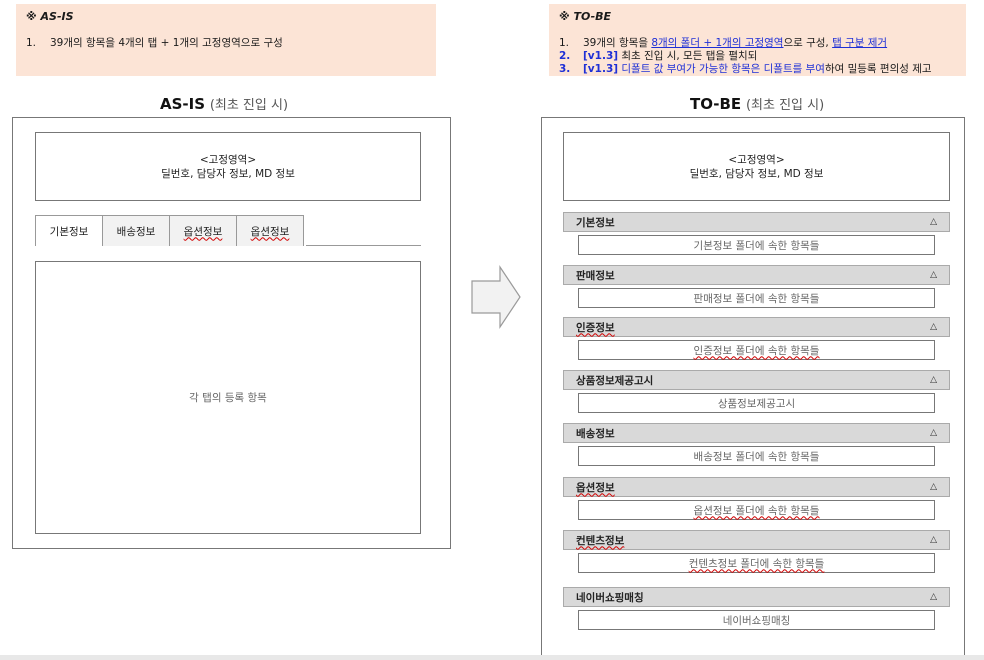 This screenshot has width=984, height=660. What do you see at coordinates (756, 597) in the screenshot?
I see `folder-header: 네이버쇼핑매칭 △` at bounding box center [756, 597].